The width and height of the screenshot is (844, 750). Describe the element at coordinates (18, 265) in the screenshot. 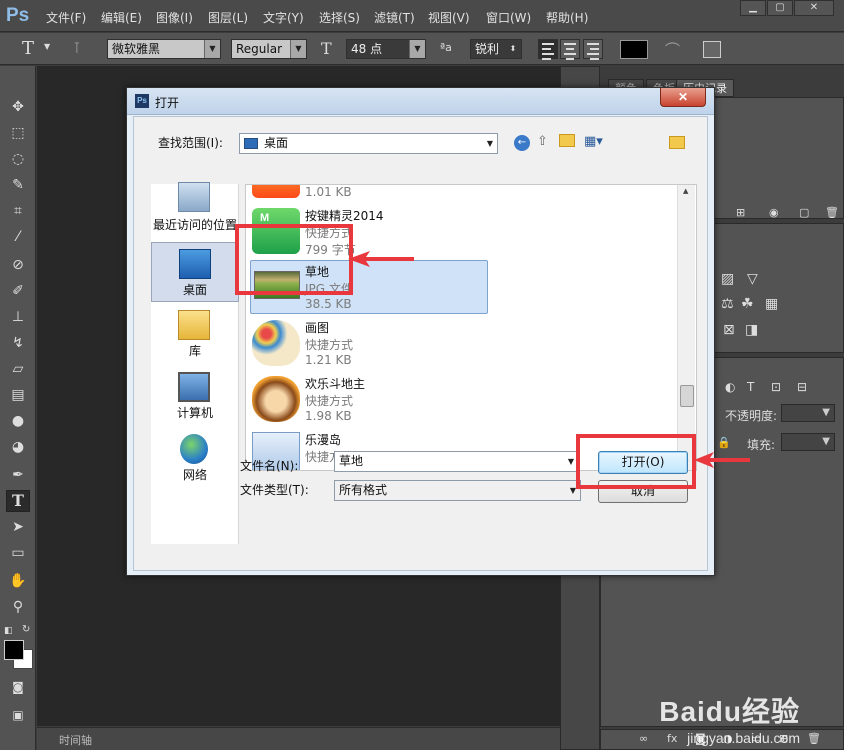

I see `healing-brush-tool-icon: ⊘` at that location.